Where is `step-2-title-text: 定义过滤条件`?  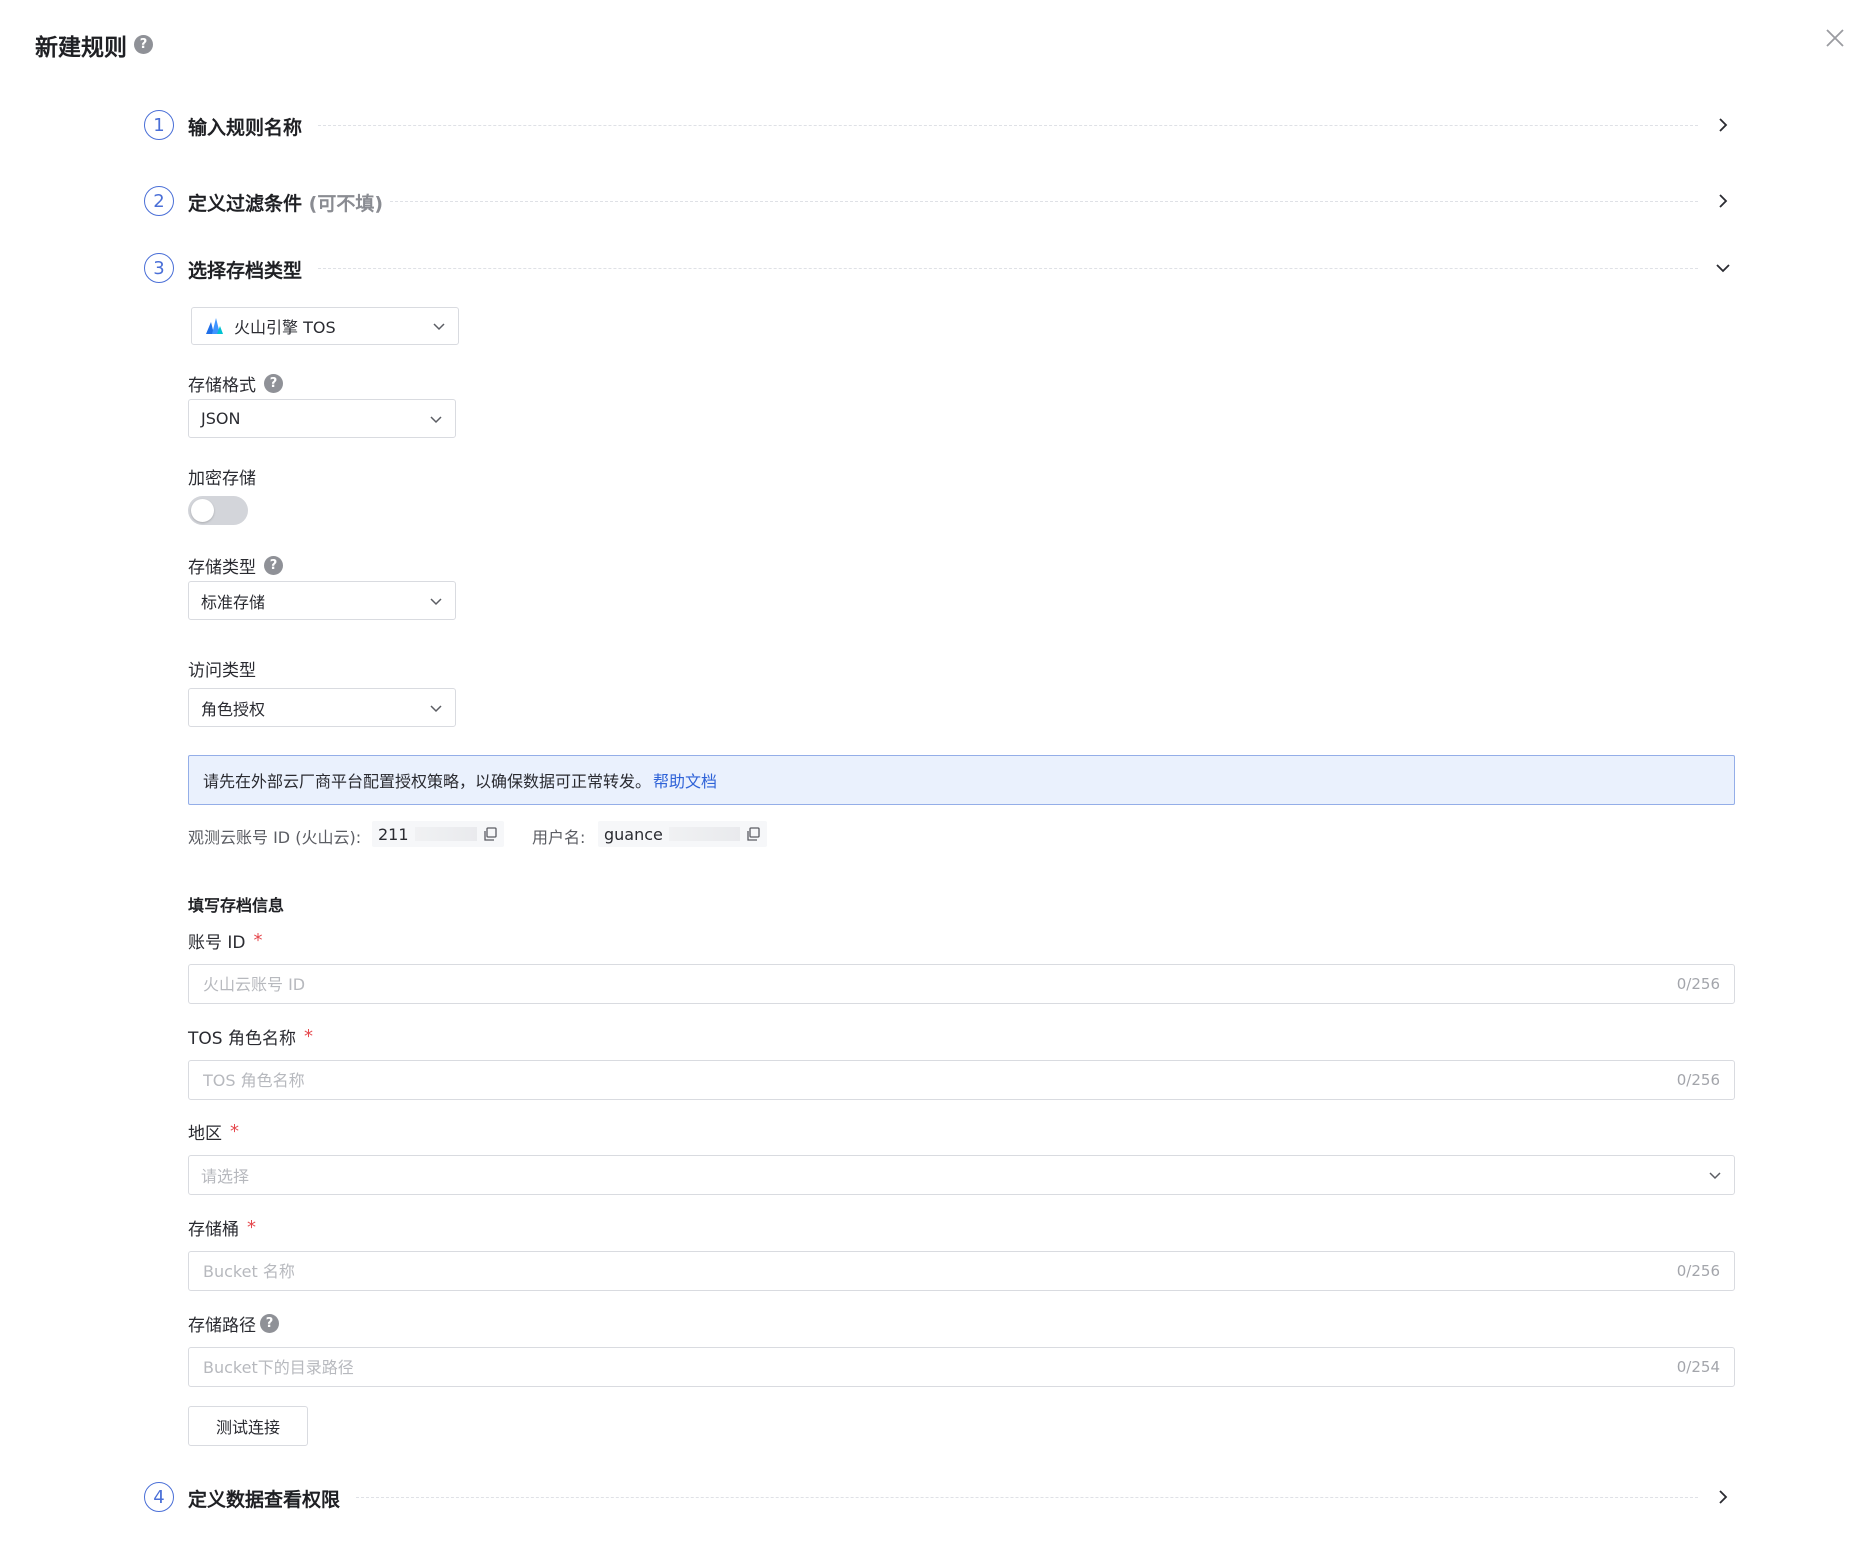
step-2-title-text: 定义过滤条件 is located at coordinates (245, 204).